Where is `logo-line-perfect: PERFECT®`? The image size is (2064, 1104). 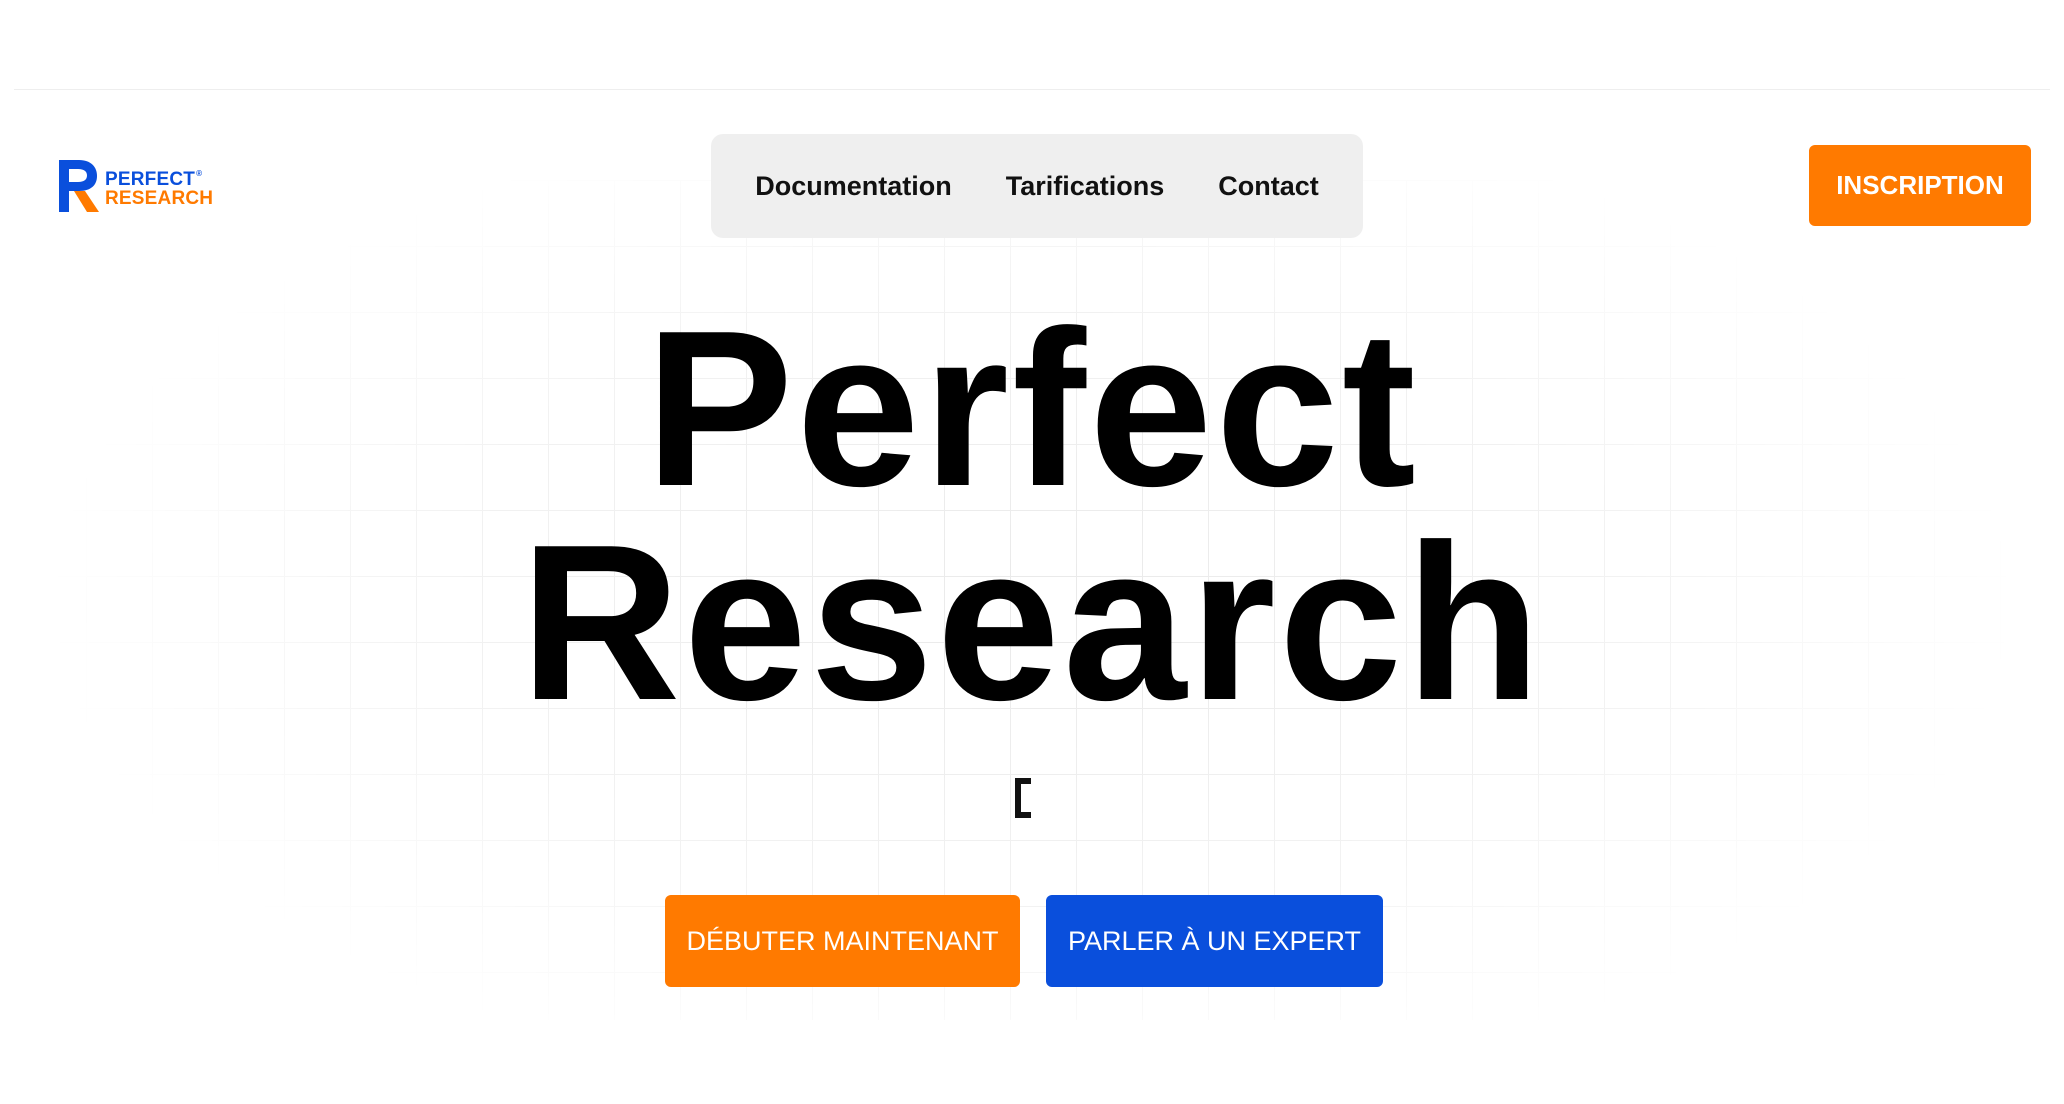 logo-line-perfect: PERFECT® is located at coordinates (154, 179).